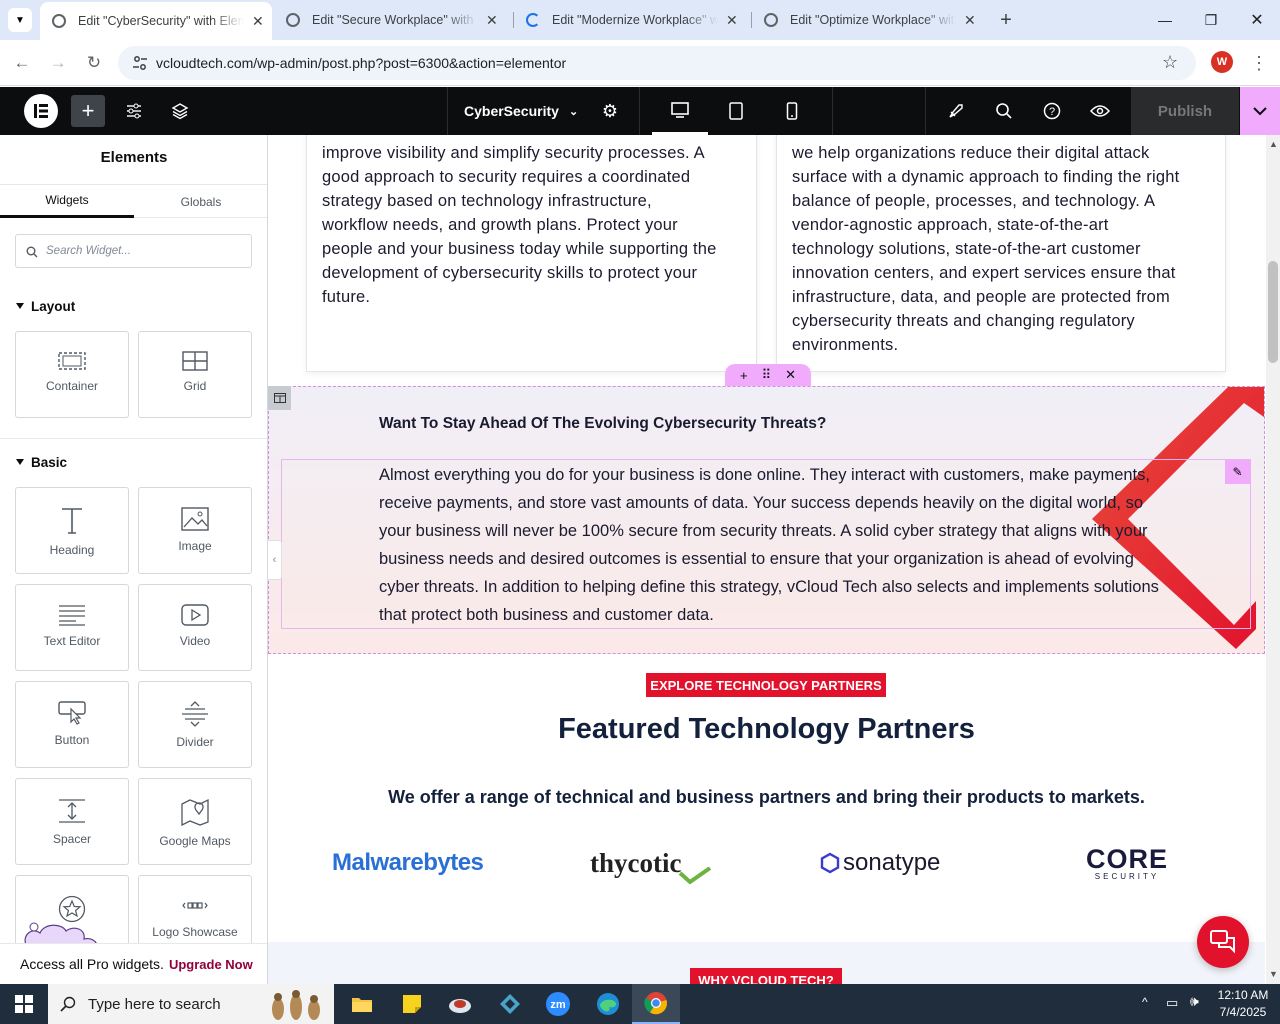 The width and height of the screenshot is (1280, 1024). I want to click on site-settings-icon, so click(134, 111).